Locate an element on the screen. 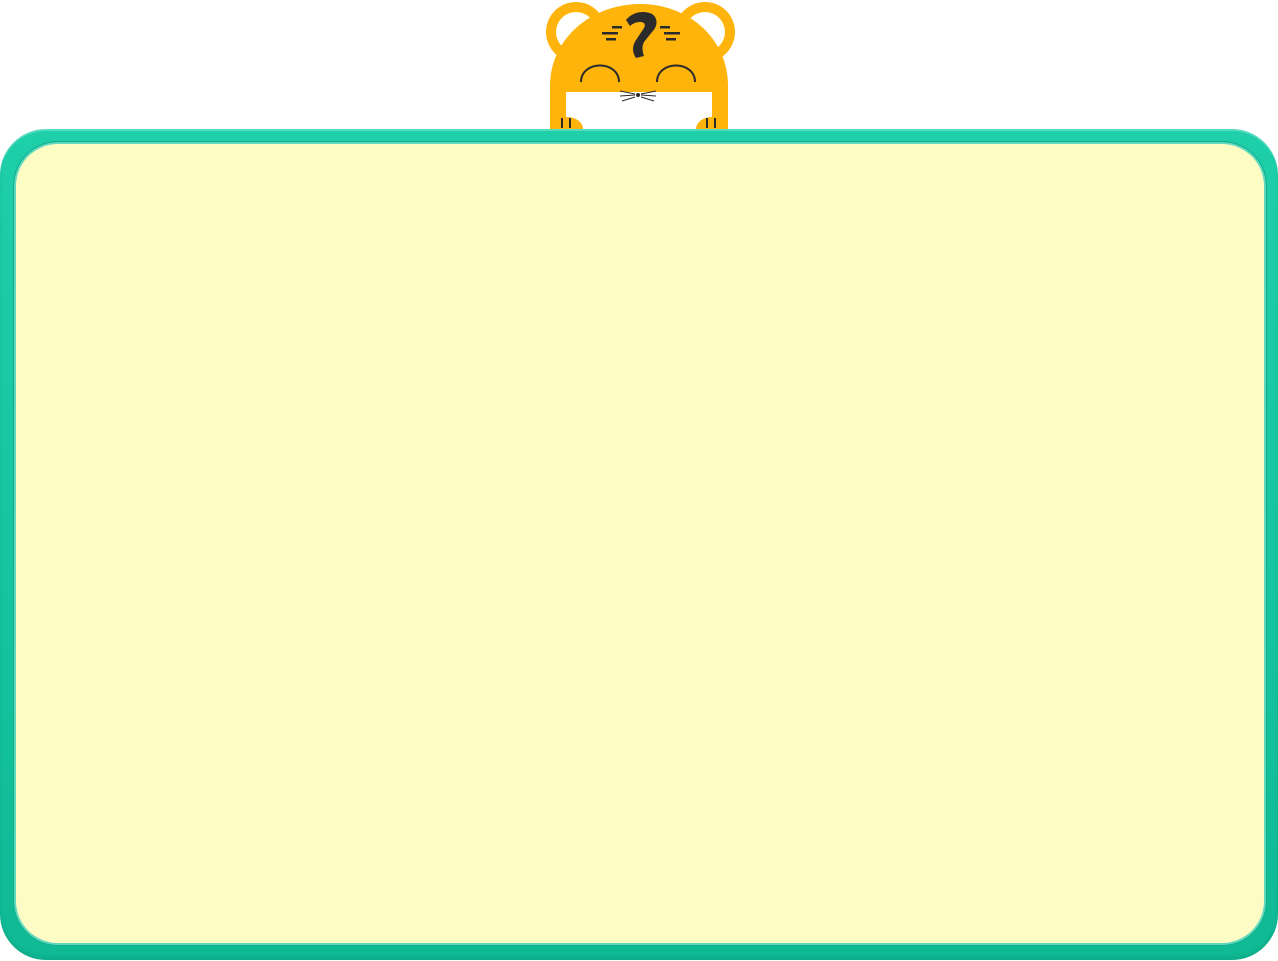 The height and width of the screenshot is (961, 1278). tiger-mascot-icon is located at coordinates (640, 70).